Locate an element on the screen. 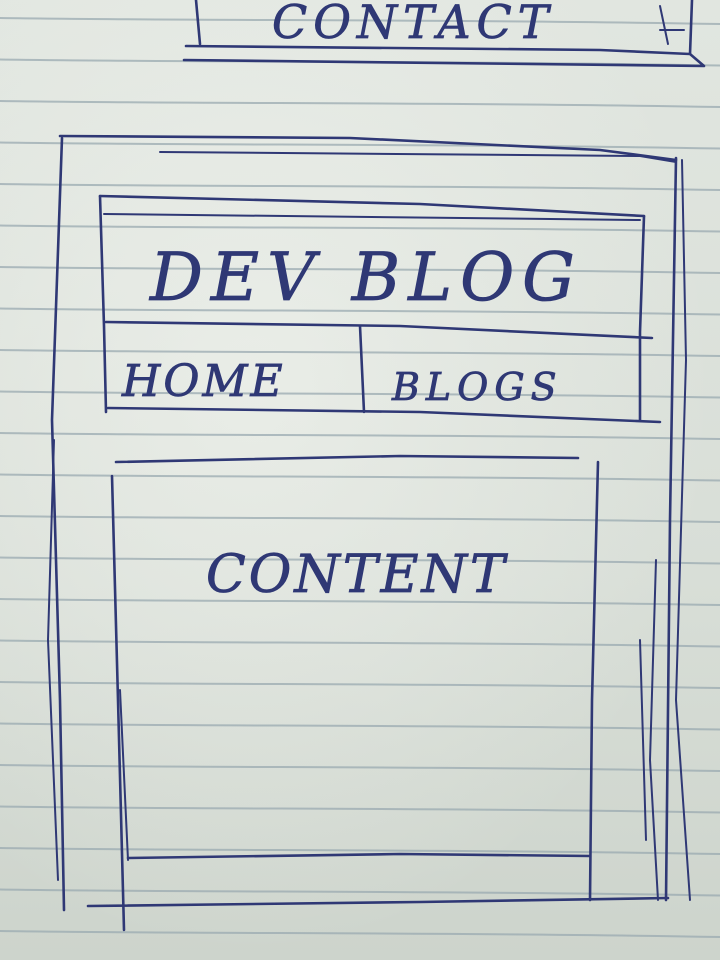 The width and height of the screenshot is (720, 960). contact-label: CONTACT is located at coordinates (413, 24).